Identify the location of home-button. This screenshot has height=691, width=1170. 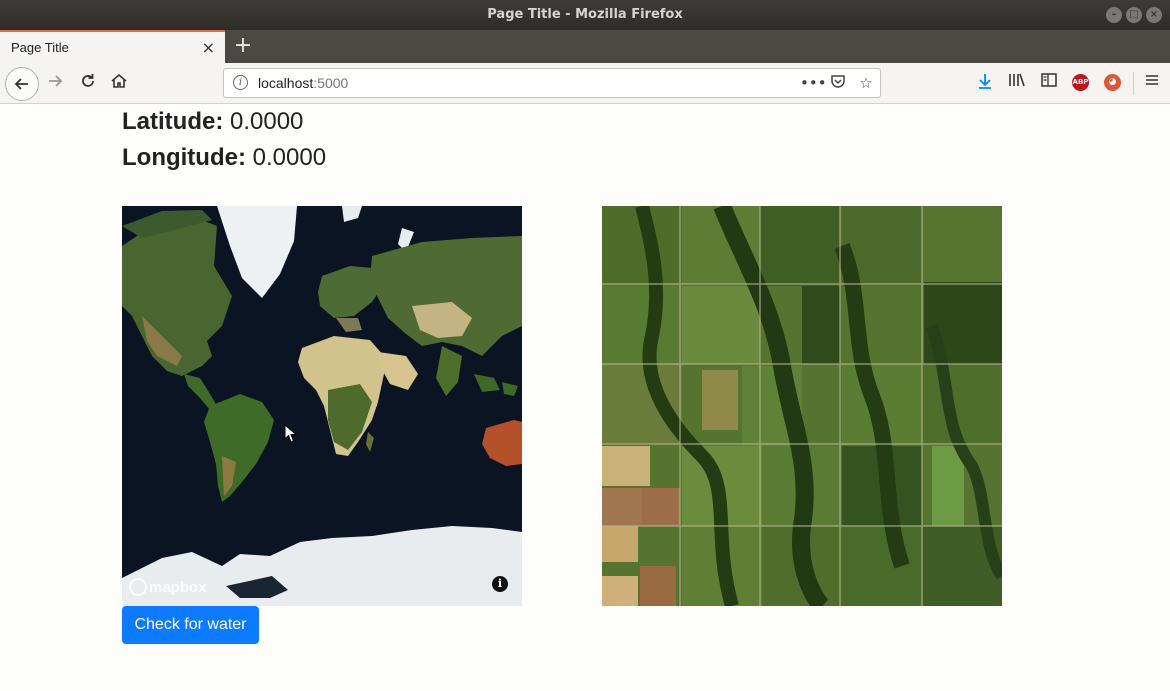
(119, 83).